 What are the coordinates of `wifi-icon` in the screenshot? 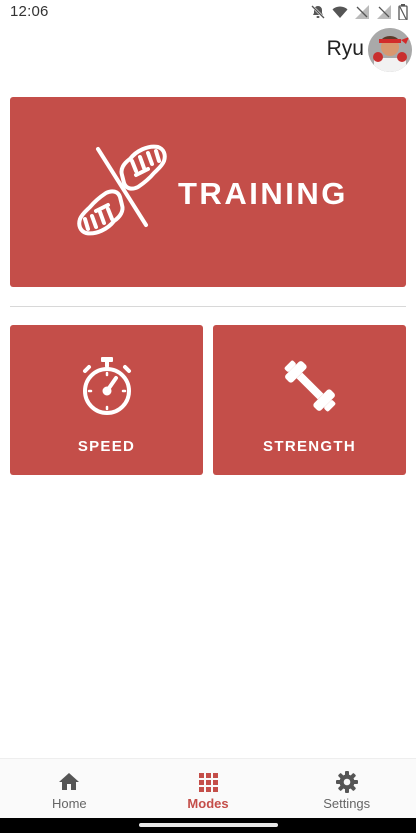 It's located at (340, 12).